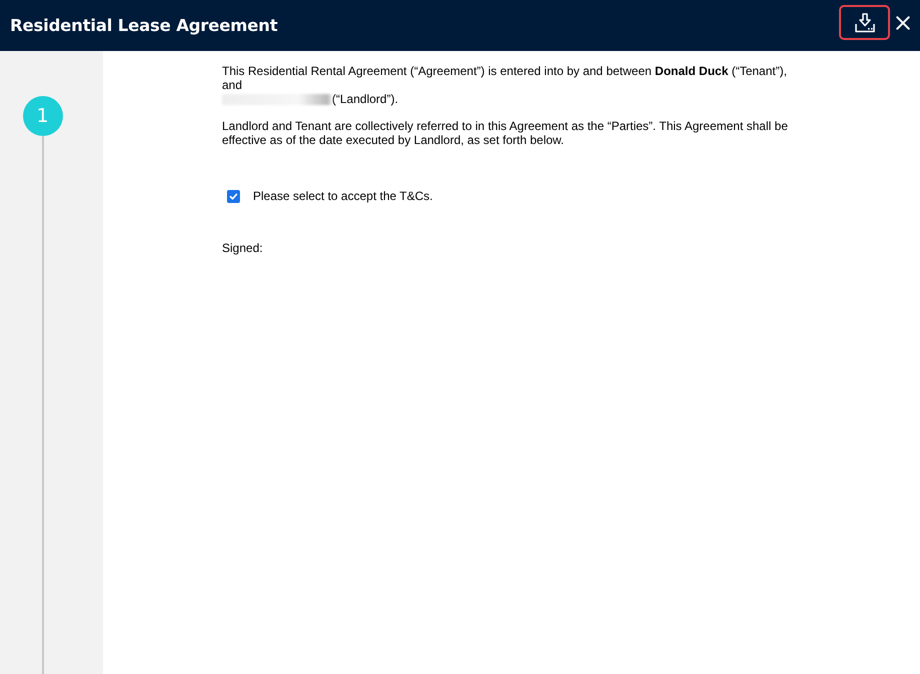 The width and height of the screenshot is (920, 674). I want to click on window-title: Residential Lease Agreement, so click(144, 25).